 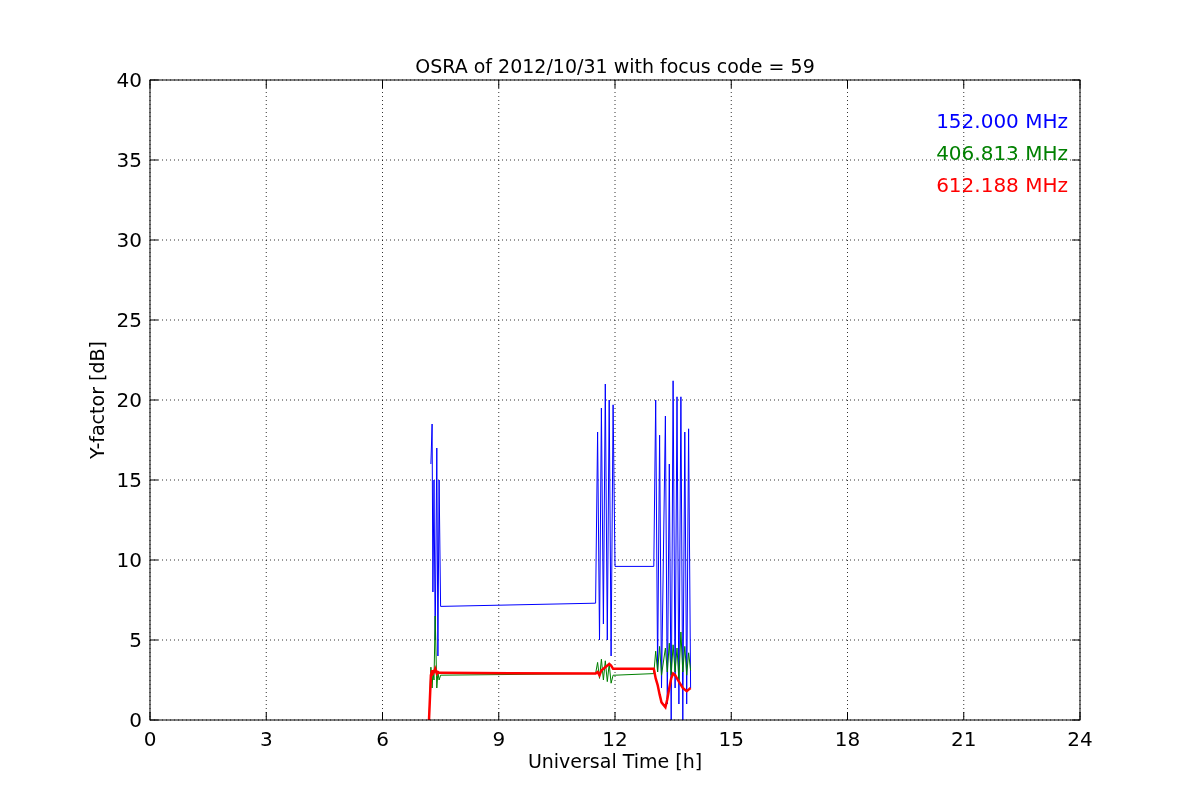 I want to click on y-tick-label: 5, so click(x=135, y=640).